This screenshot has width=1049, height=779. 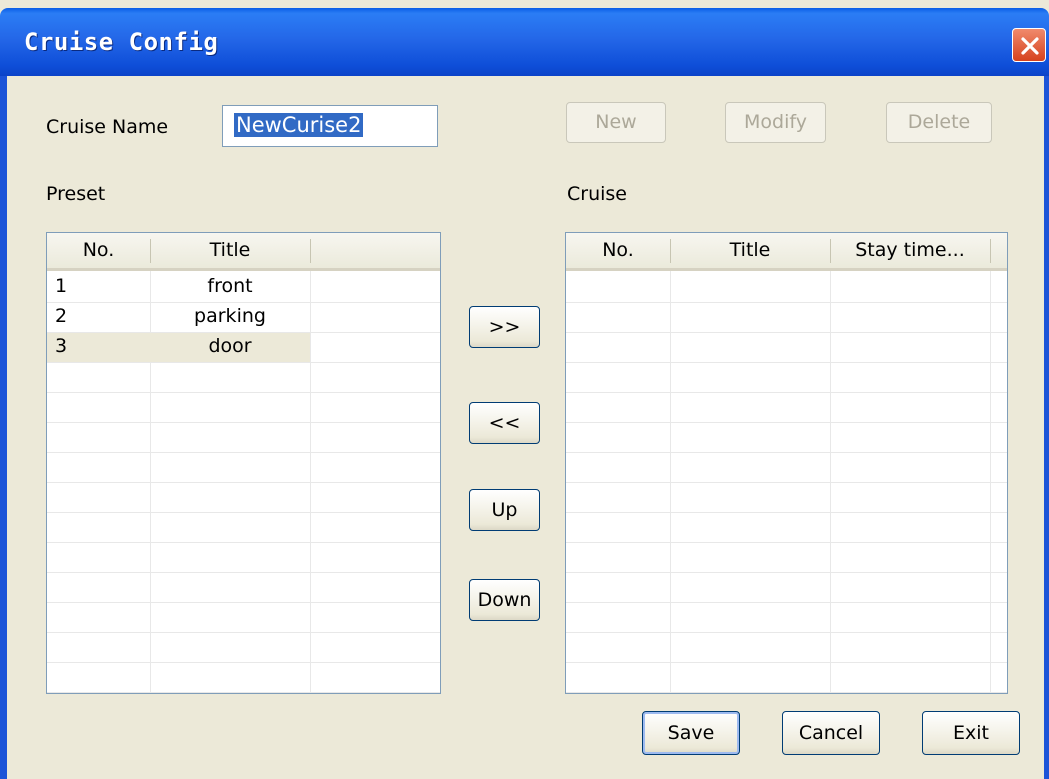 I want to click on preset-row-no: 2, so click(x=61, y=316).